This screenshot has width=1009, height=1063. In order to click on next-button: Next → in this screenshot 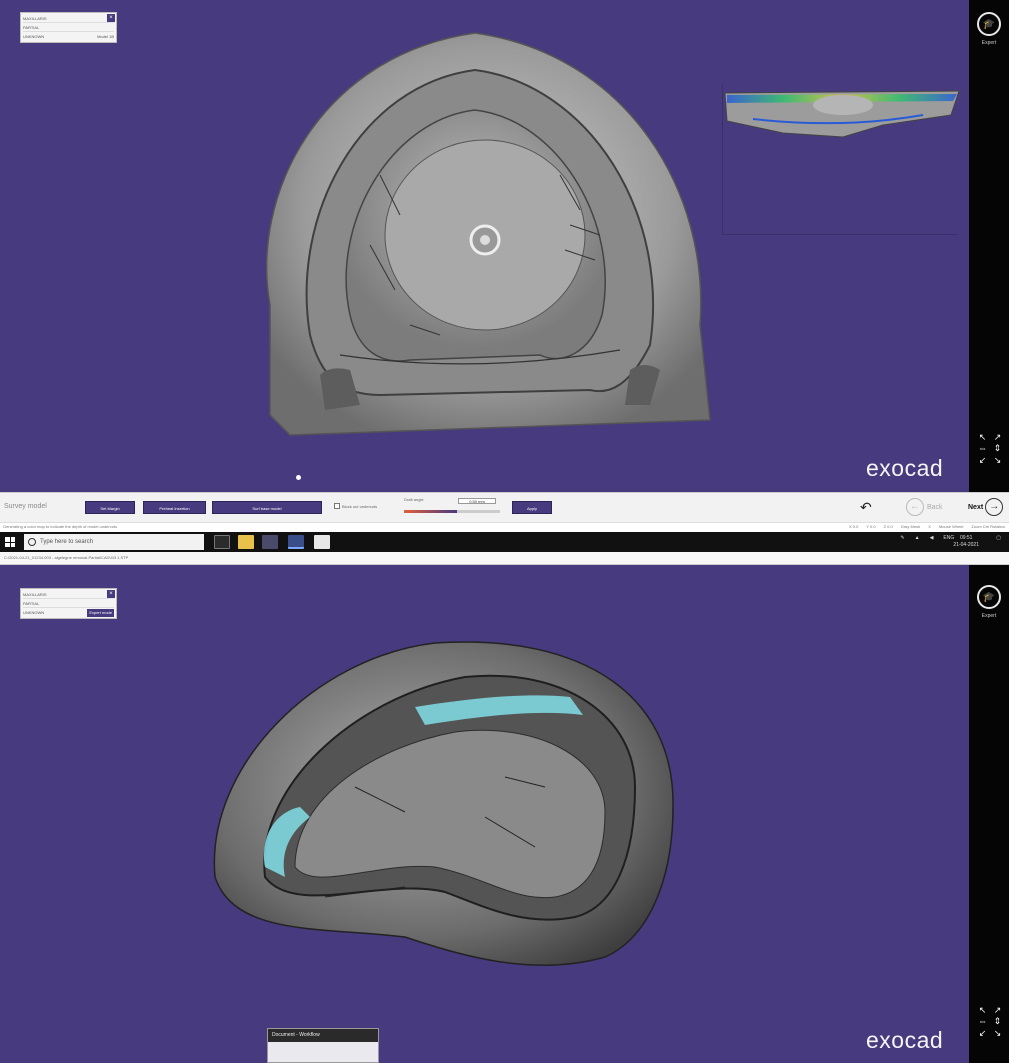, I will do `click(986, 507)`.